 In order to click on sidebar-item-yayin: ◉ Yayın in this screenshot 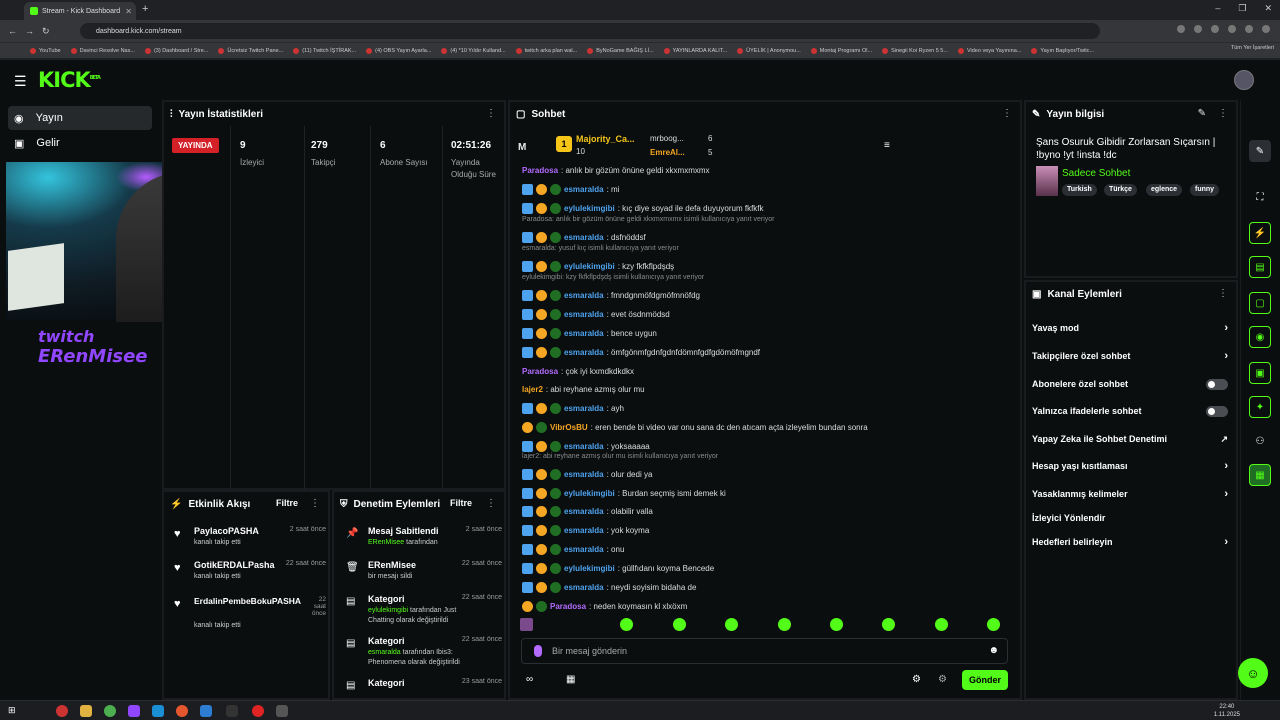, I will do `click(80, 118)`.